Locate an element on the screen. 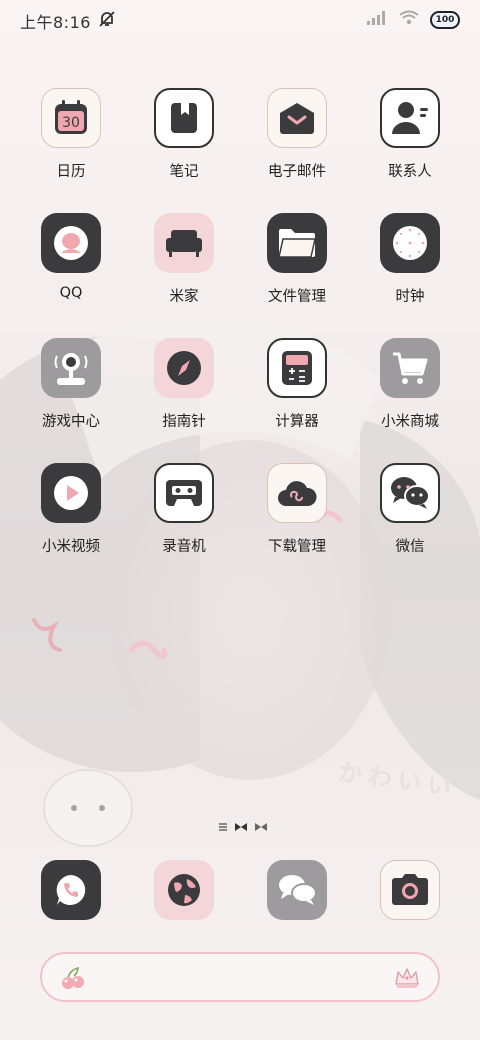 This screenshot has height=1040, width=480. globe-icon is located at coordinates (184, 890).